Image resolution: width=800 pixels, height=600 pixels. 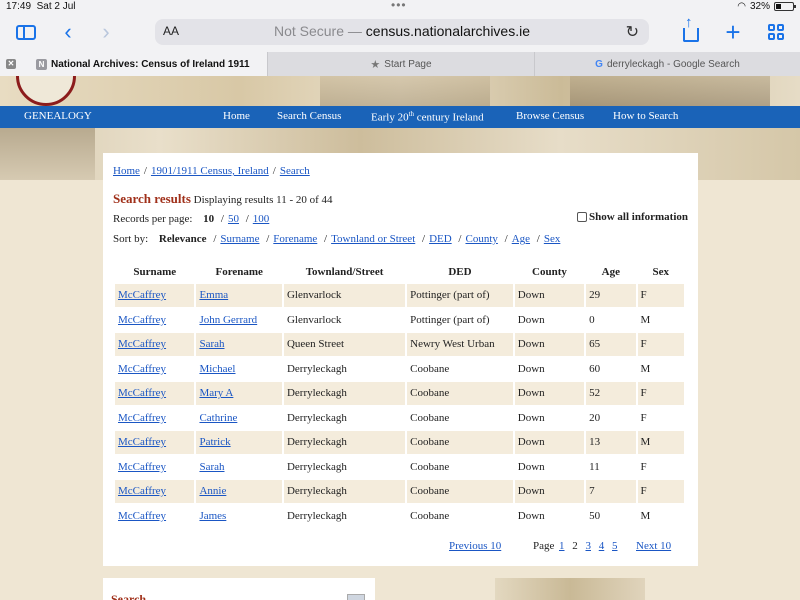 I want to click on forename-link: Mary A, so click(x=216, y=393).